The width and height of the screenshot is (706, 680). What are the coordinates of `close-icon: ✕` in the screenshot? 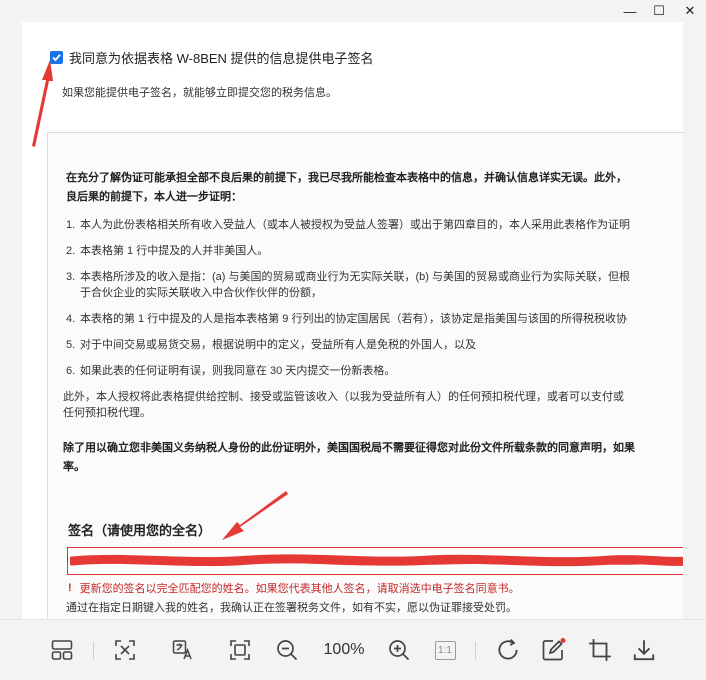 It's located at (690, 10).